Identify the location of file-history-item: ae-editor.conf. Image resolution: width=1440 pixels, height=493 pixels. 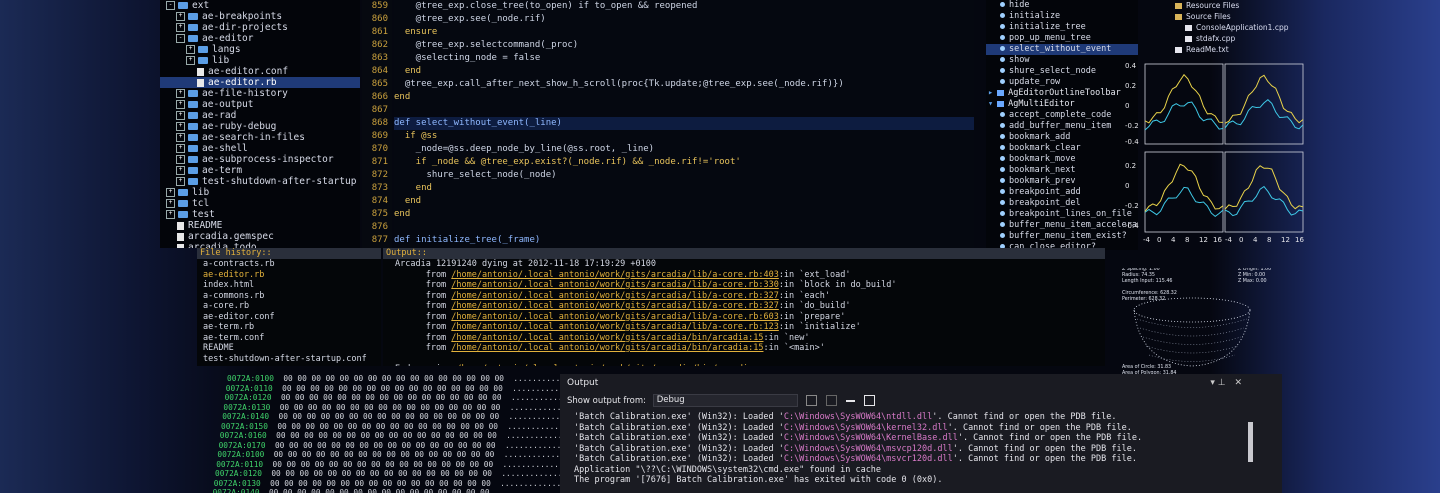
(289, 317).